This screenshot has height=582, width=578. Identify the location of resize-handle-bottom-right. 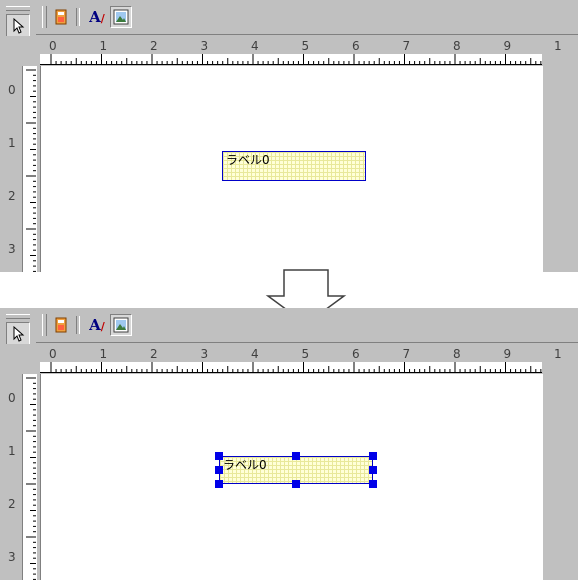
(373, 484).